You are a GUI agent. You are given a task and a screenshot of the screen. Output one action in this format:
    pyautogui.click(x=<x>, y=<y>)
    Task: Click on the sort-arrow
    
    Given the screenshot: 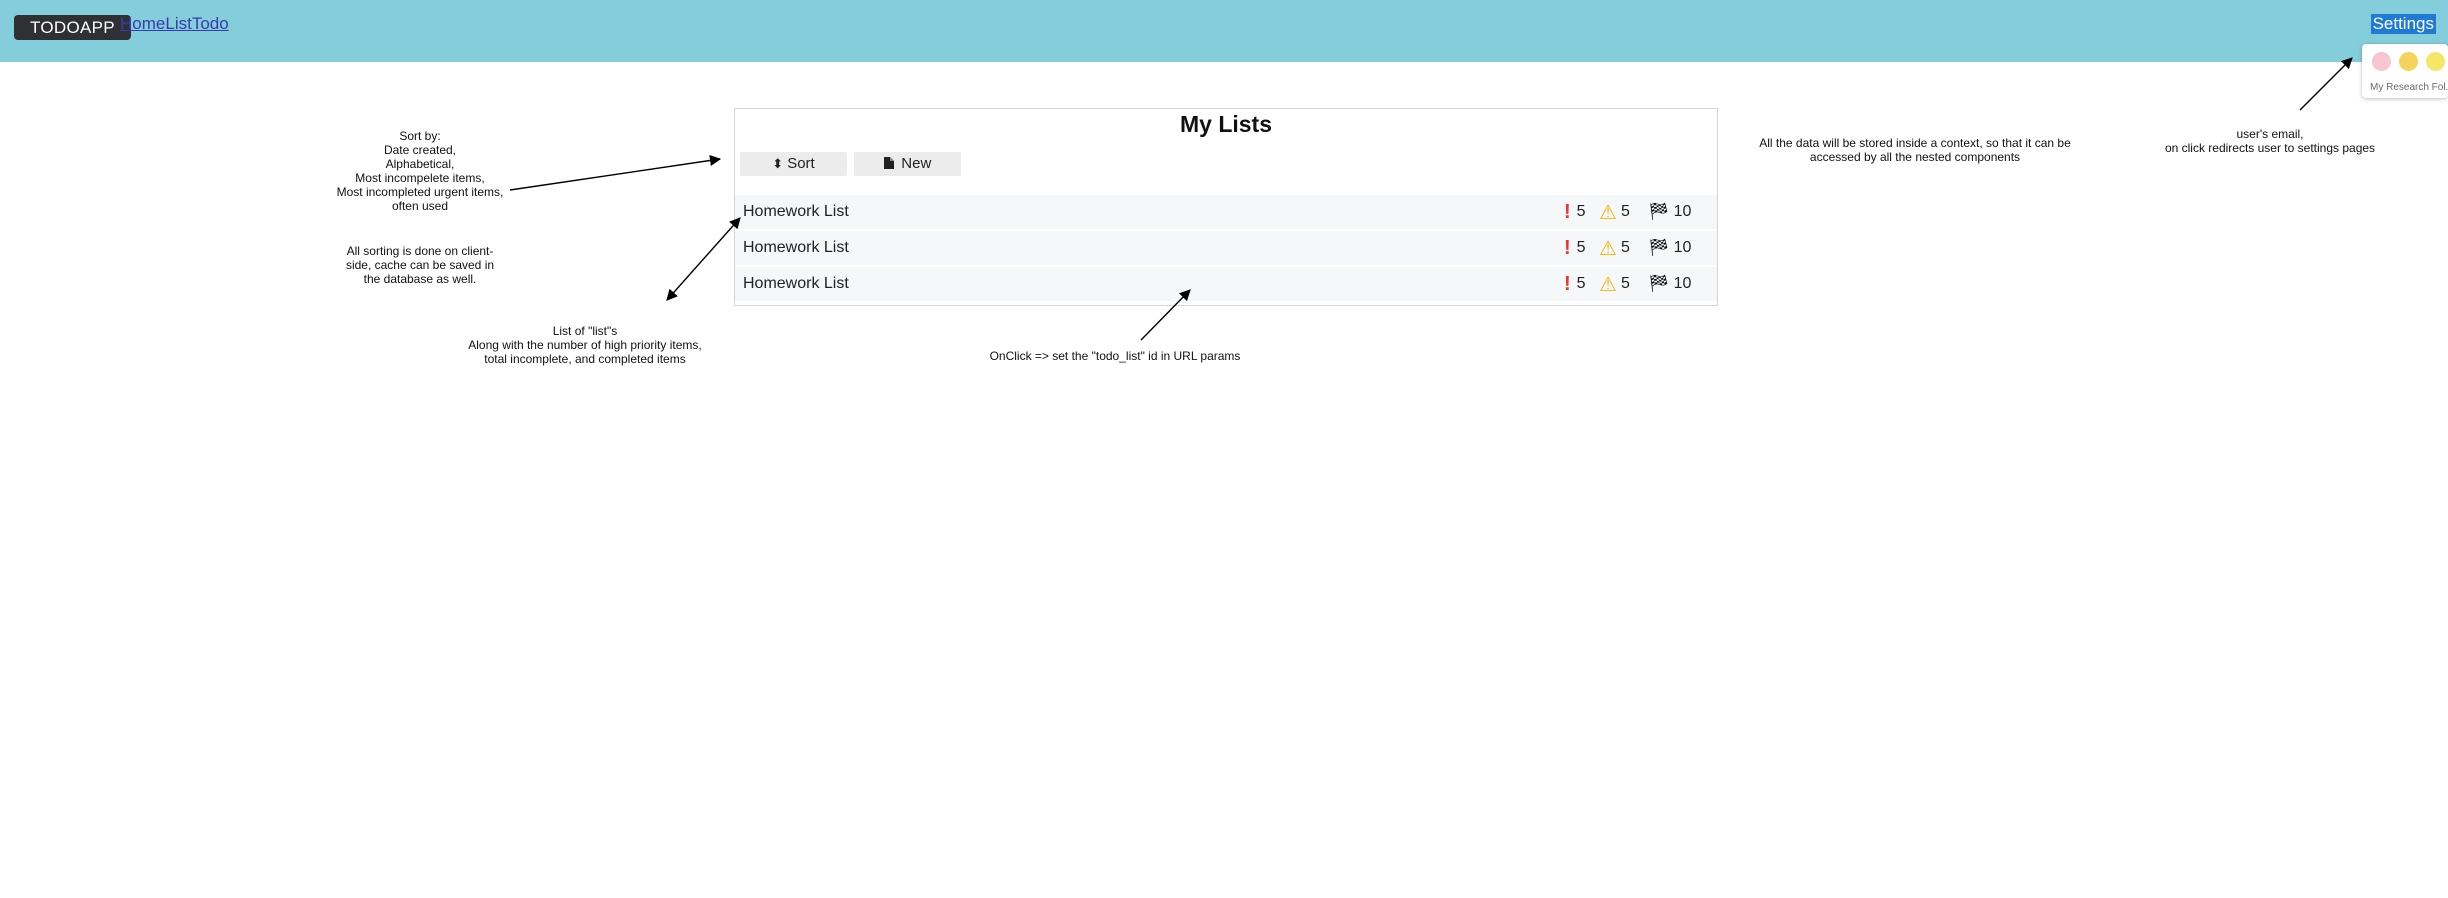 What is the action you would take?
    pyautogui.click(x=615, y=172)
    